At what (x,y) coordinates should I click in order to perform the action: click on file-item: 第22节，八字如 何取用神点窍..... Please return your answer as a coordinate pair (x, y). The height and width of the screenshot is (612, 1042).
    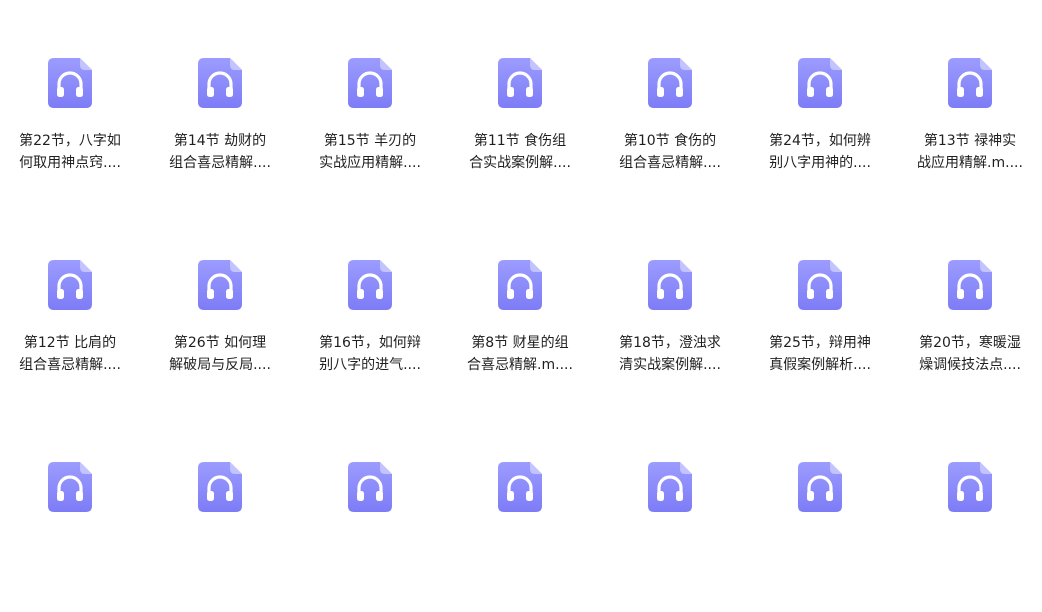
    Looking at the image, I should click on (70, 133).